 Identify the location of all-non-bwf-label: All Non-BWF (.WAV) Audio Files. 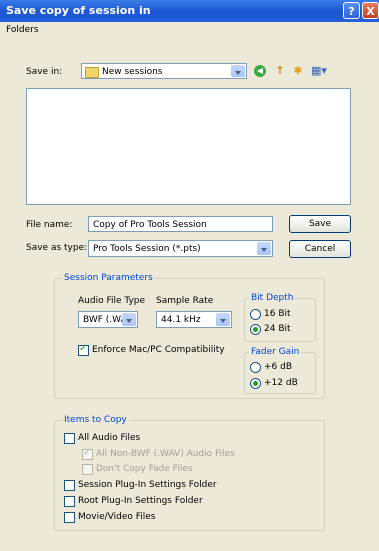
(165, 454).